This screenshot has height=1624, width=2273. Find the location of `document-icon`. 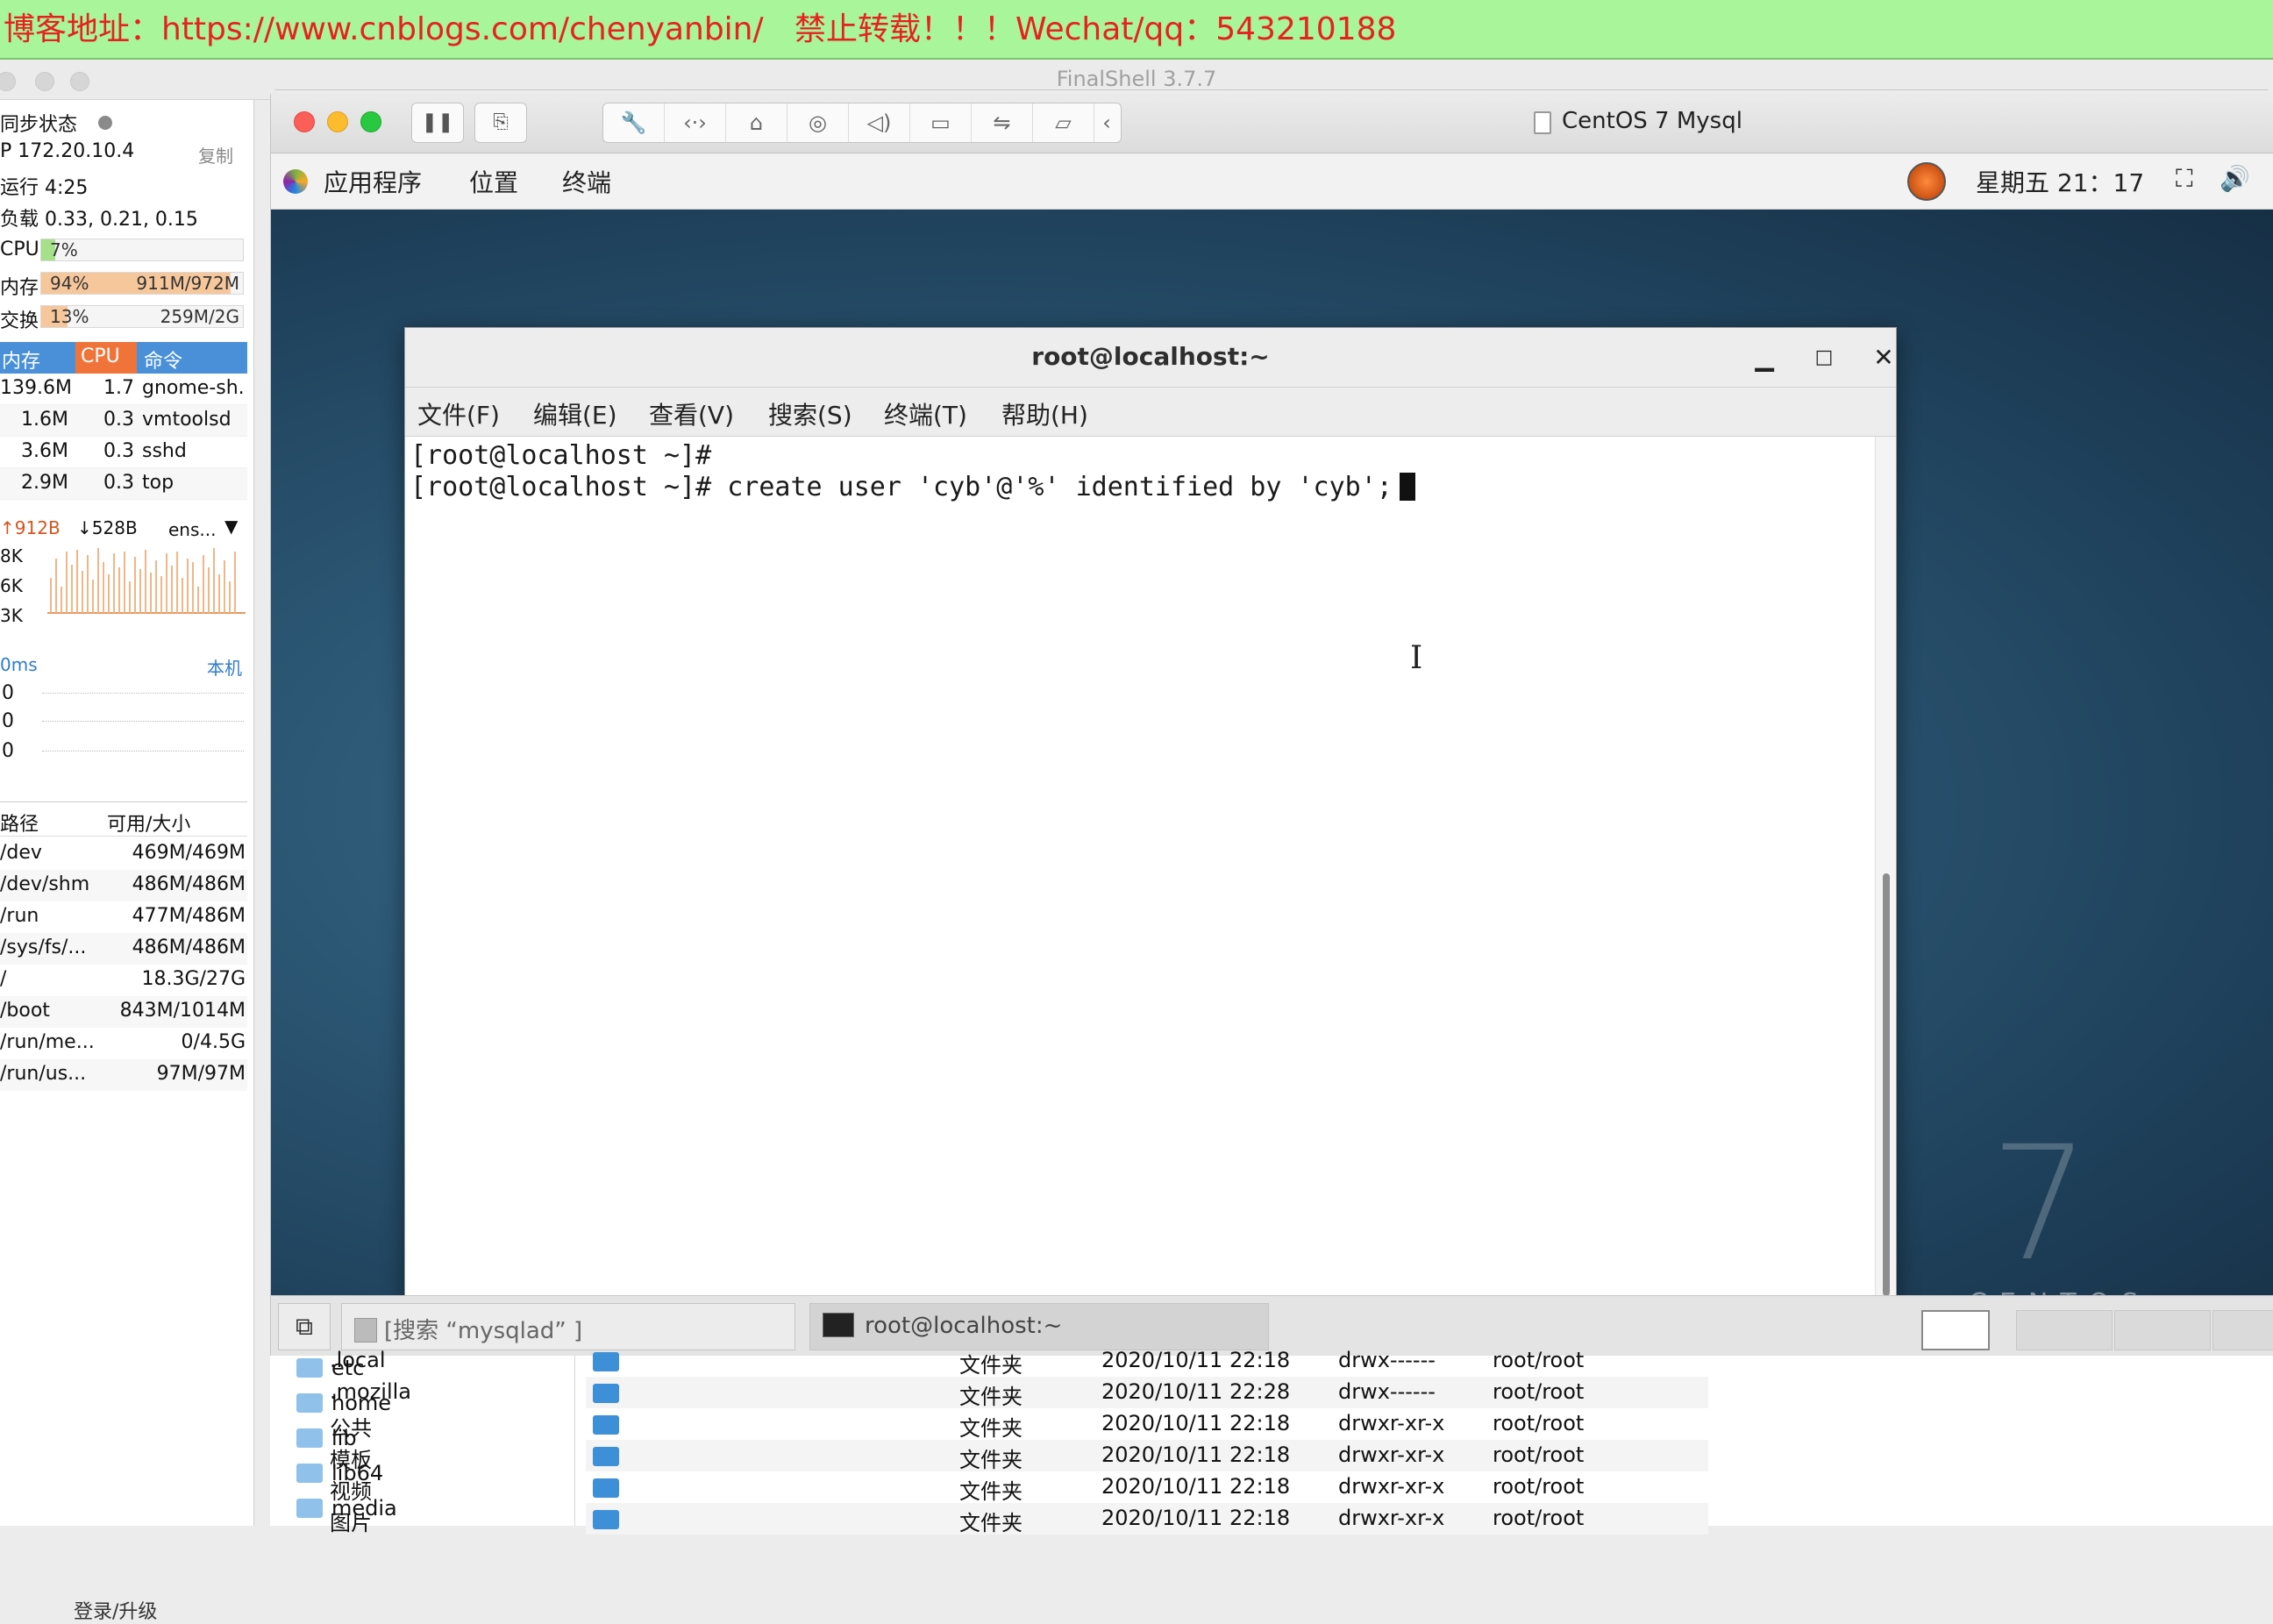

document-icon is located at coordinates (1542, 123).